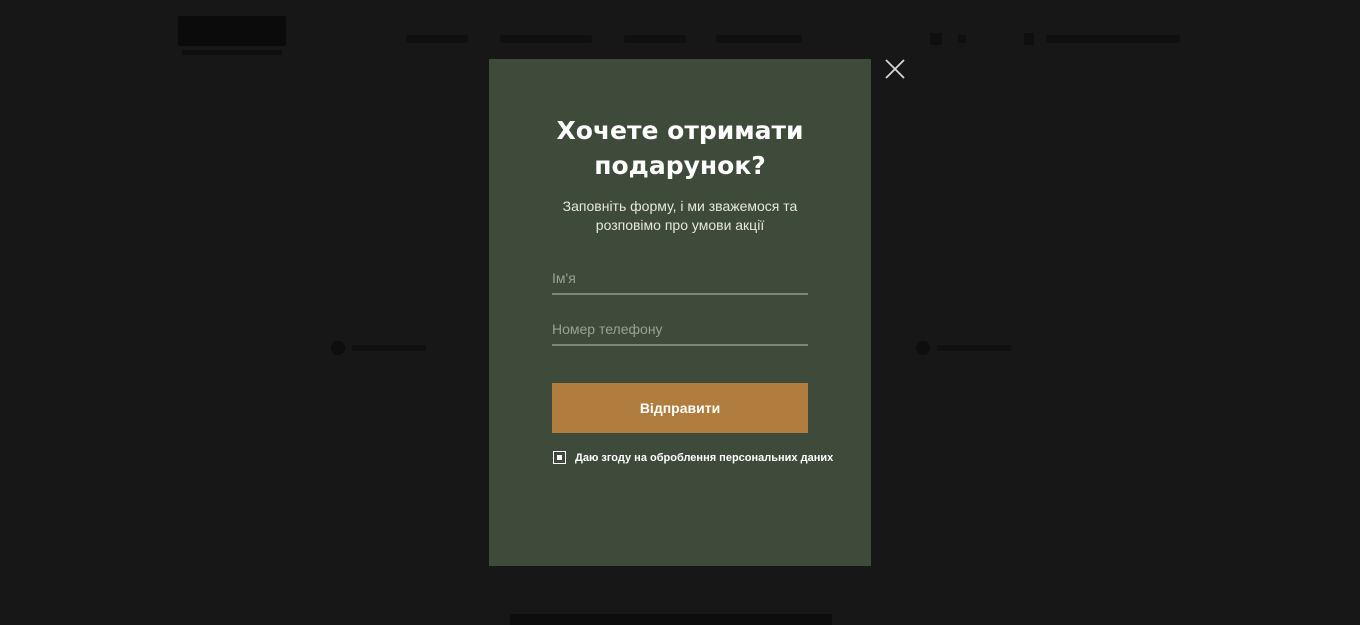 The image size is (1360, 625). Describe the element at coordinates (923, 348) in the screenshot. I see `slider-next-icon` at that location.